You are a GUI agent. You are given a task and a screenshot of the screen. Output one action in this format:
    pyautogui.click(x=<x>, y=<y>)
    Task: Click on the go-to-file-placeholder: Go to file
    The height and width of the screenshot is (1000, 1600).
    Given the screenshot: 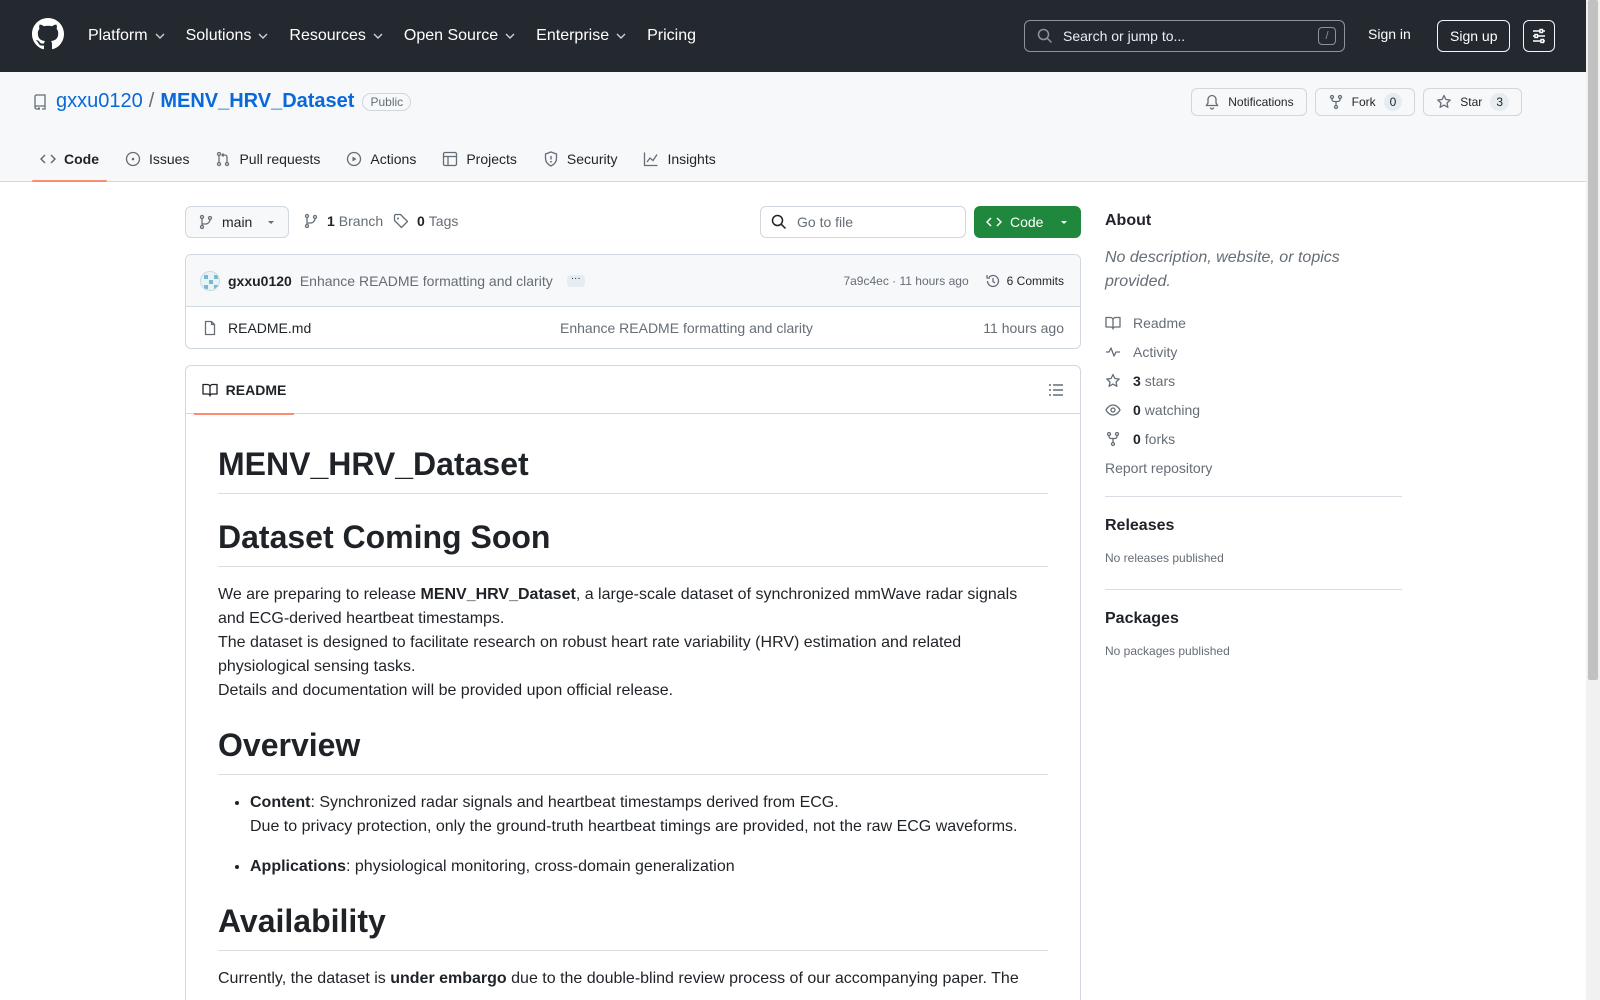 What is the action you would take?
    pyautogui.click(x=825, y=222)
    